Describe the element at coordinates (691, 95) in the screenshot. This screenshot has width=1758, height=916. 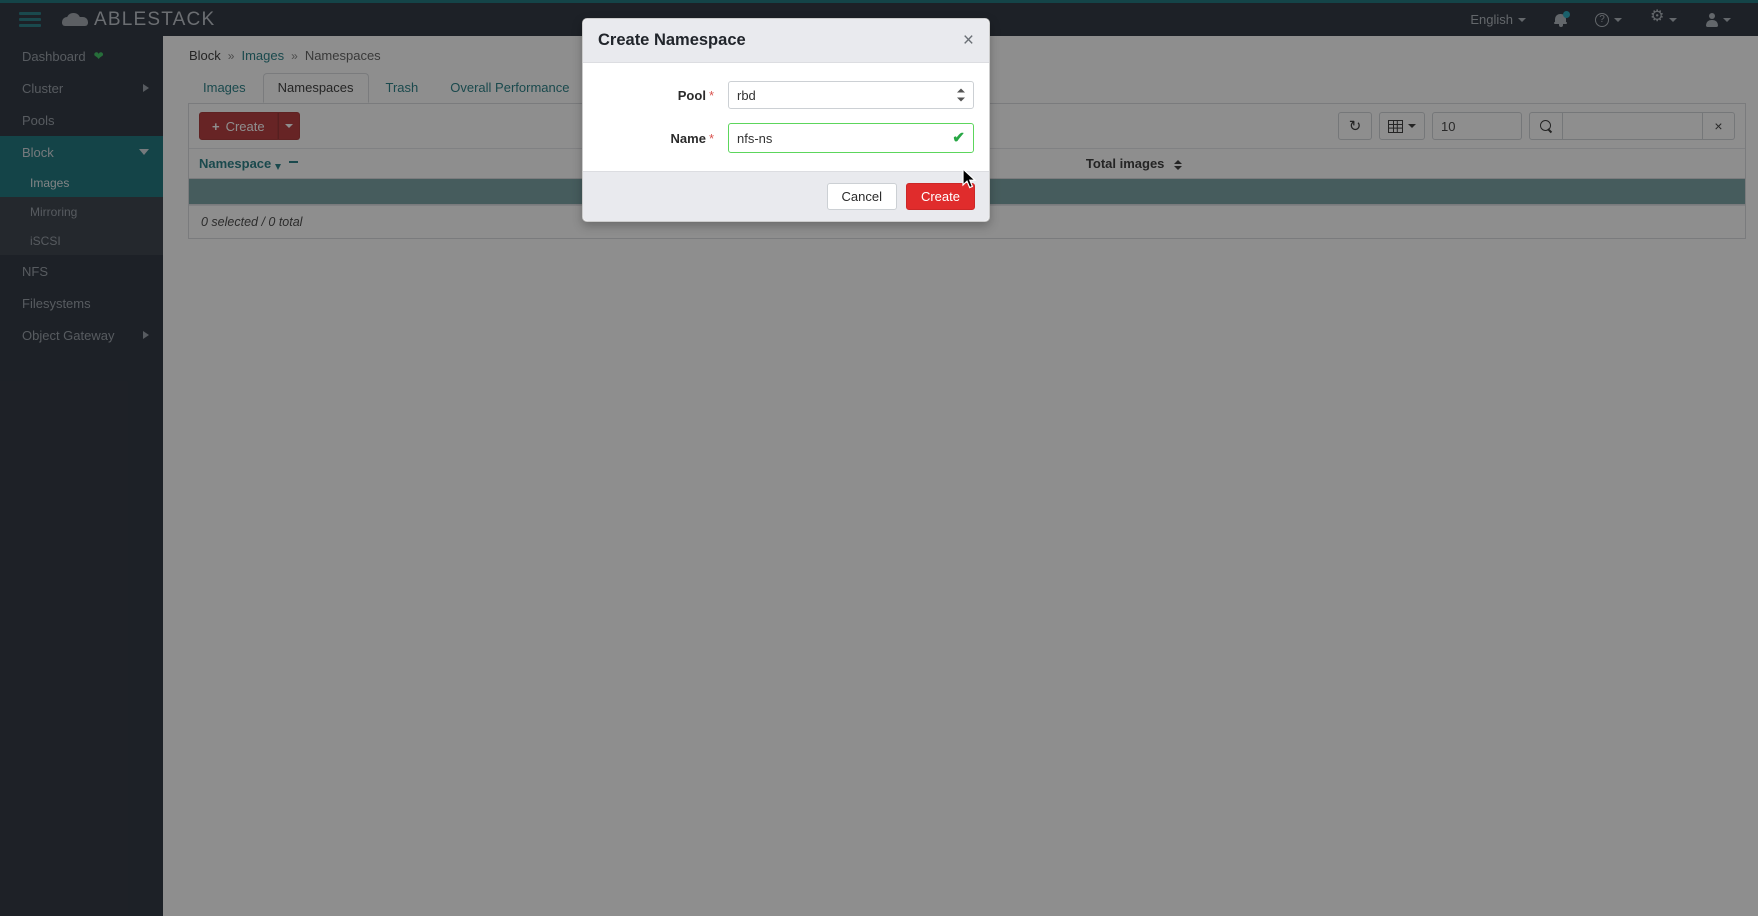
I see `label-text: Pool` at that location.